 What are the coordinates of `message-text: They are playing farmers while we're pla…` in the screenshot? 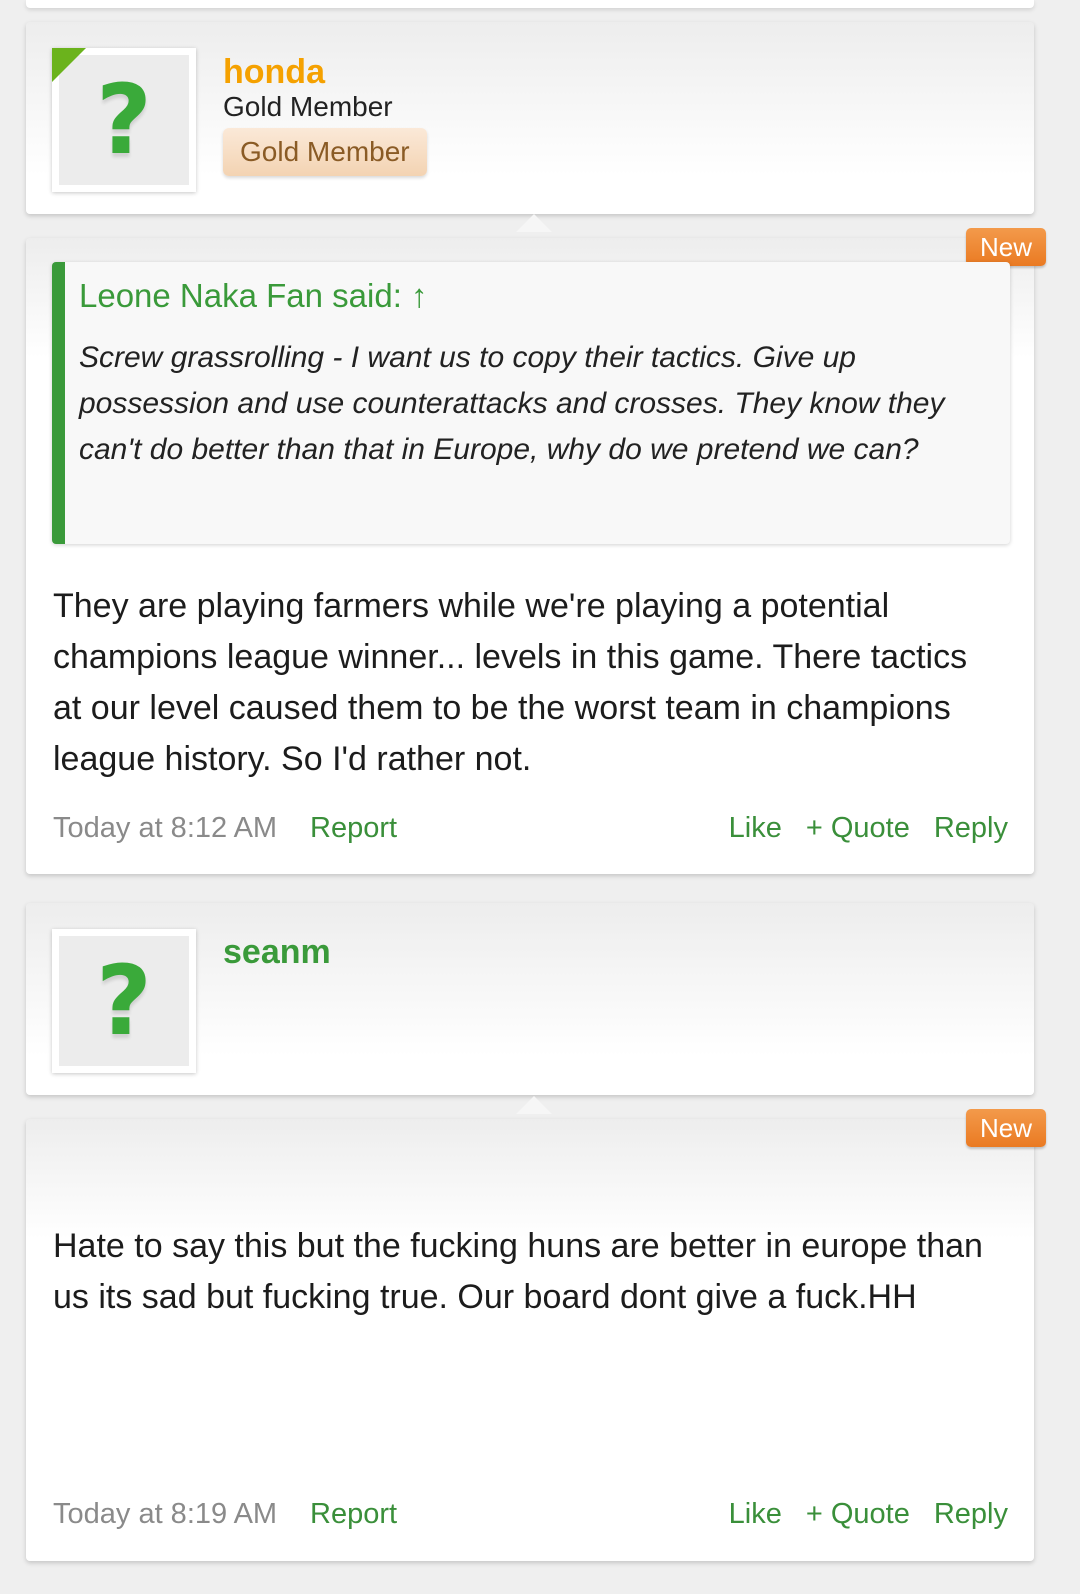 It's located at (510, 682).